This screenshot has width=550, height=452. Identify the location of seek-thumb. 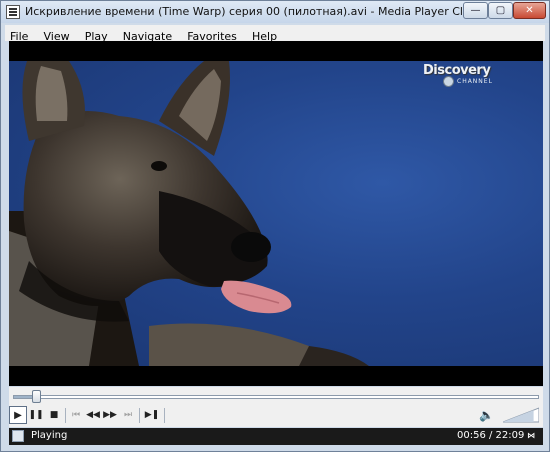
(36, 396).